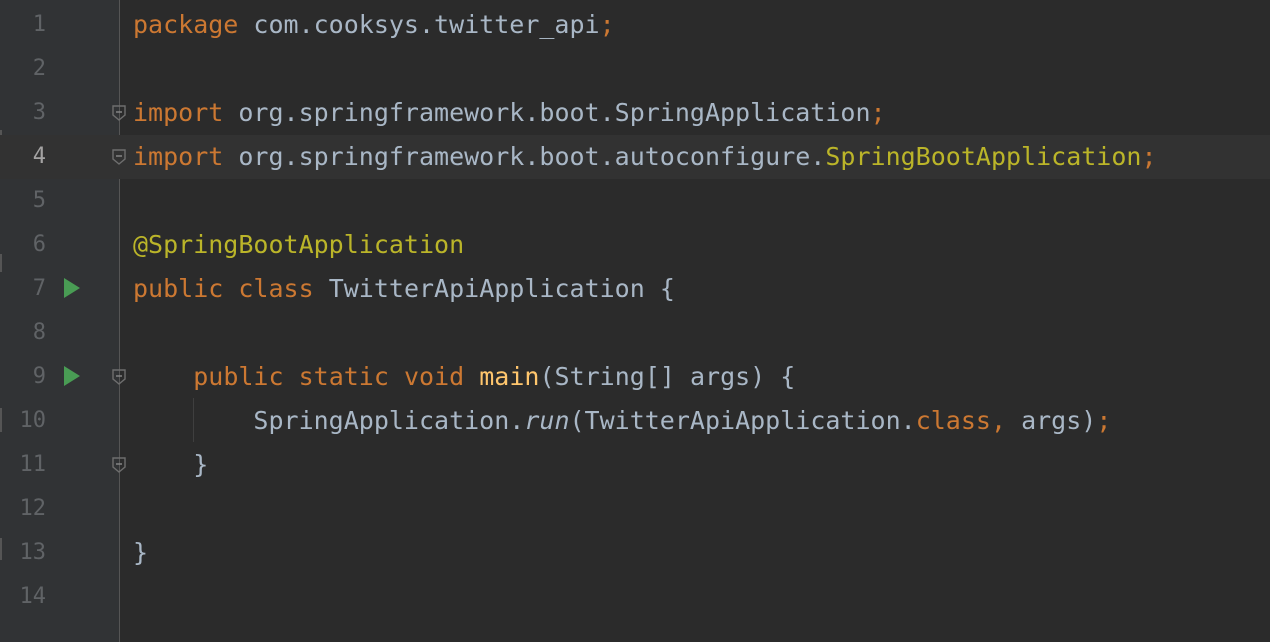 This screenshot has width=1270, height=642. Describe the element at coordinates (635, 333) in the screenshot. I see `code-line: 8` at that location.